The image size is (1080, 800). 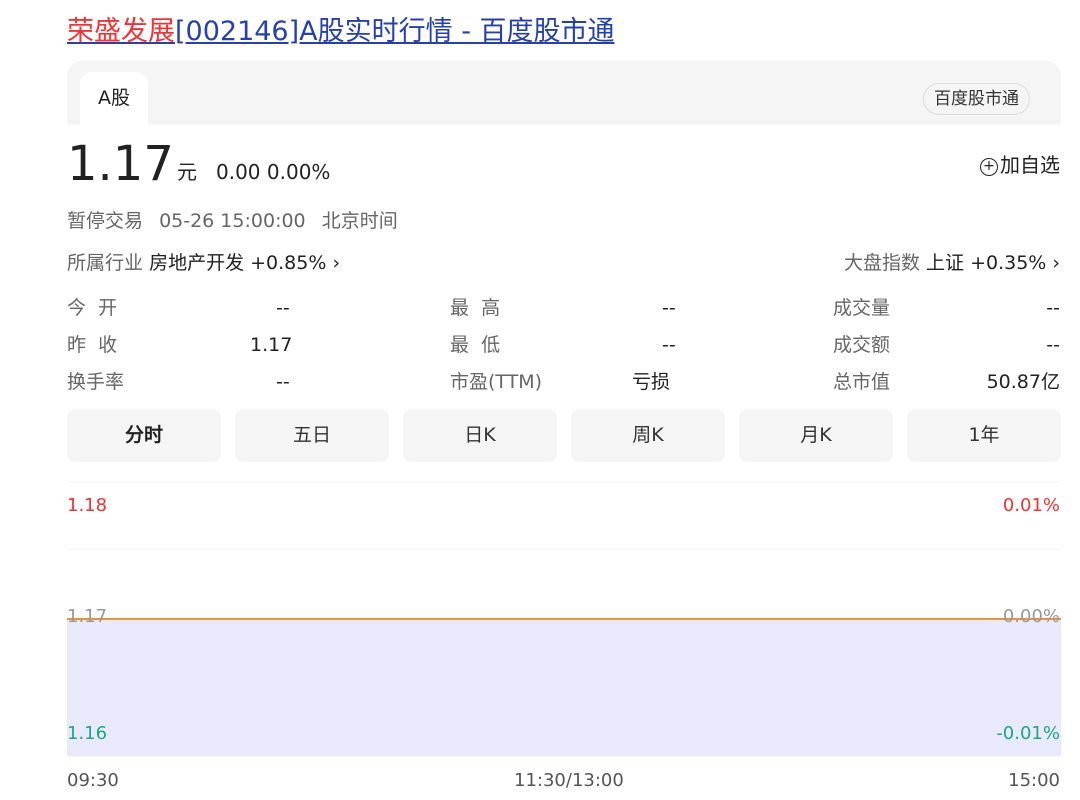 I want to click on x-label-open: 09:30, so click(x=93, y=780).